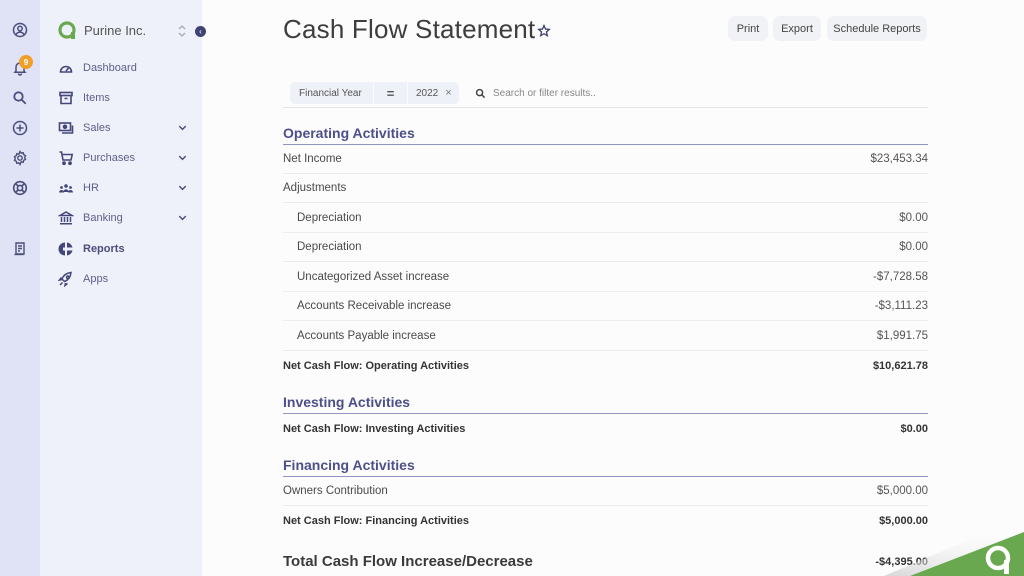 The image size is (1024, 576). Describe the element at coordinates (66, 98) in the screenshot. I see `archive-icon` at that location.